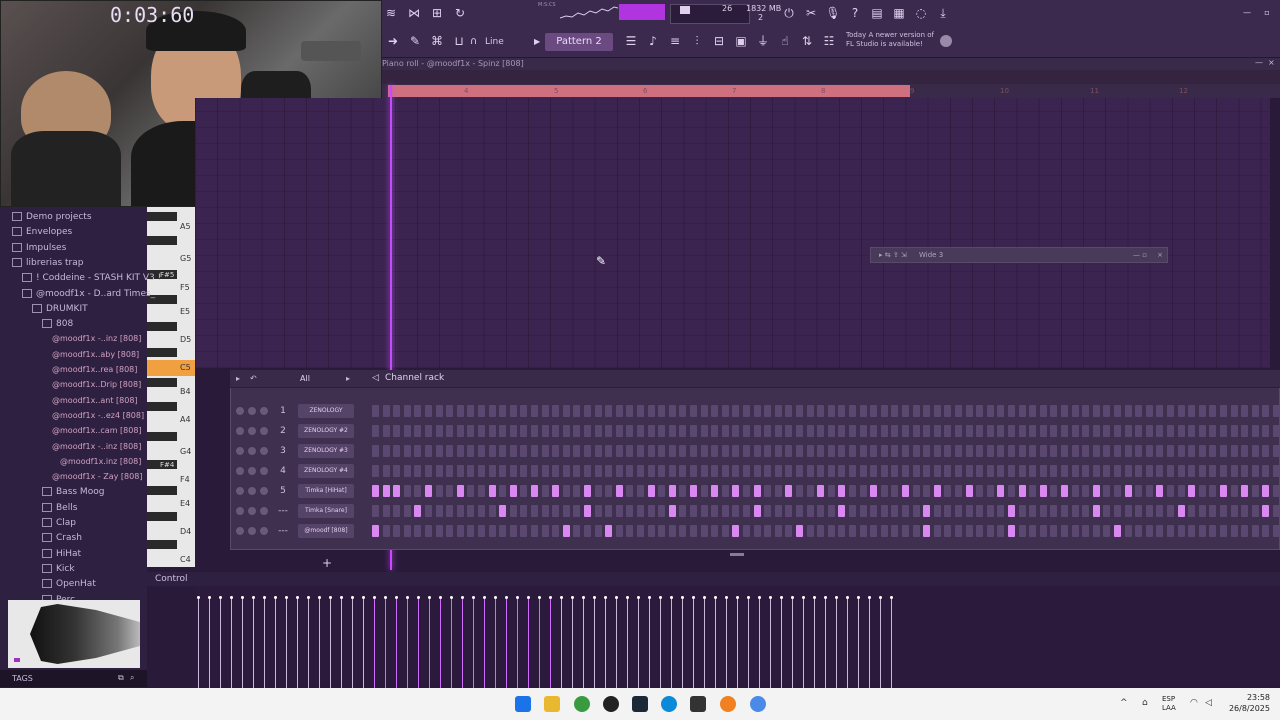 This screenshot has height=720, width=1280. I want to click on browser-file: @moodf1x -..ez4 [808], so click(98, 415).